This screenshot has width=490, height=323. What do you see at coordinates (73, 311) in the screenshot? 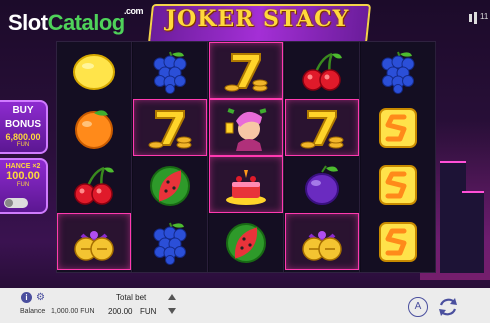
I see `balance-value: 1,000.00 FUN` at bounding box center [73, 311].